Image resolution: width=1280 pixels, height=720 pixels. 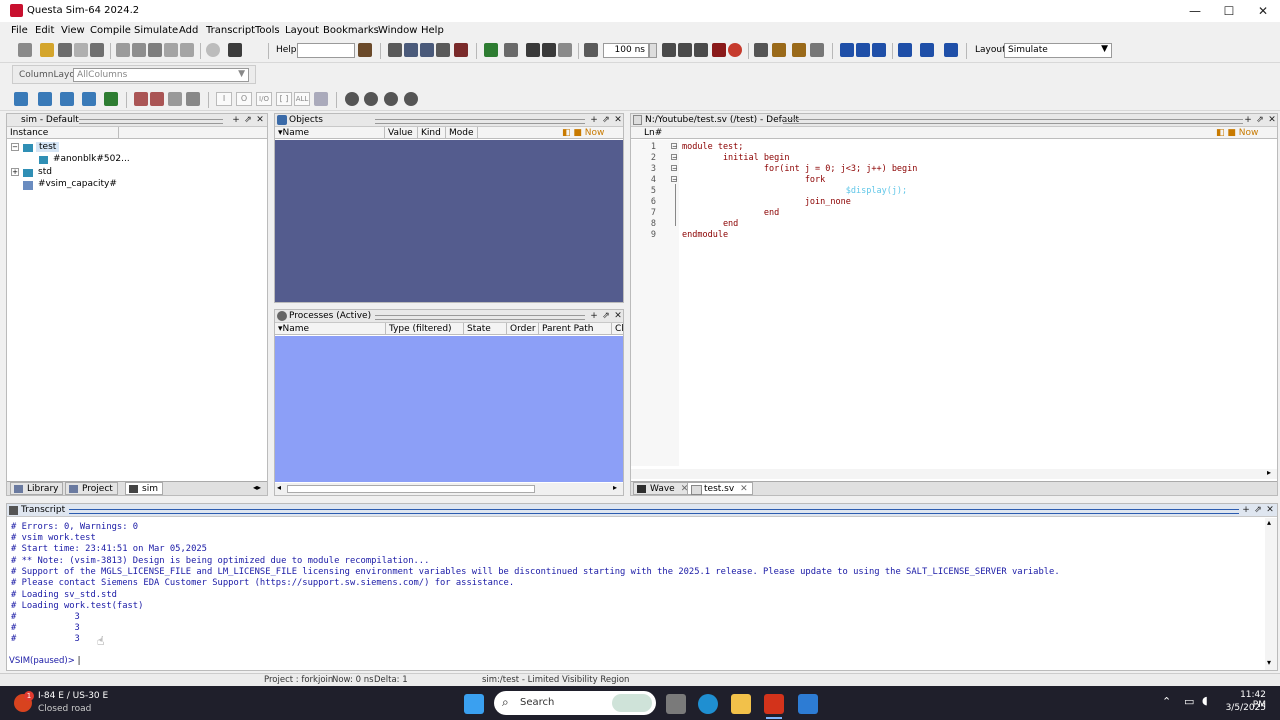 What do you see at coordinates (708, 704) in the screenshot?
I see `edge-browser-icon` at bounding box center [708, 704].